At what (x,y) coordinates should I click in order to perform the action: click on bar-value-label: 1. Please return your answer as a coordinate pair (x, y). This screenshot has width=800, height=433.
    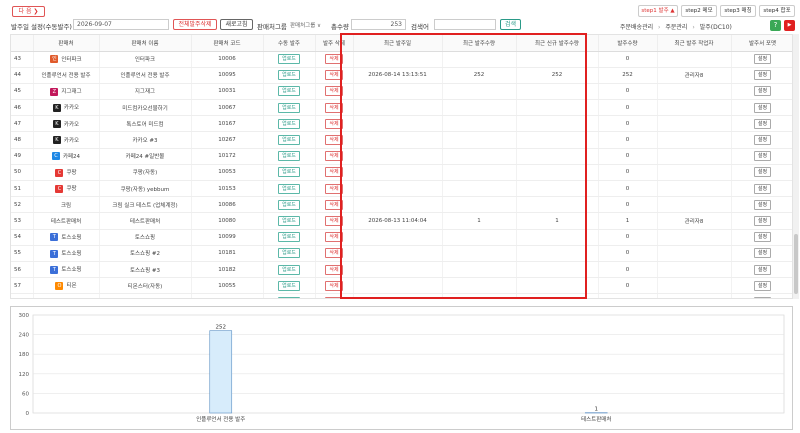
    Looking at the image, I should click on (597, 410).